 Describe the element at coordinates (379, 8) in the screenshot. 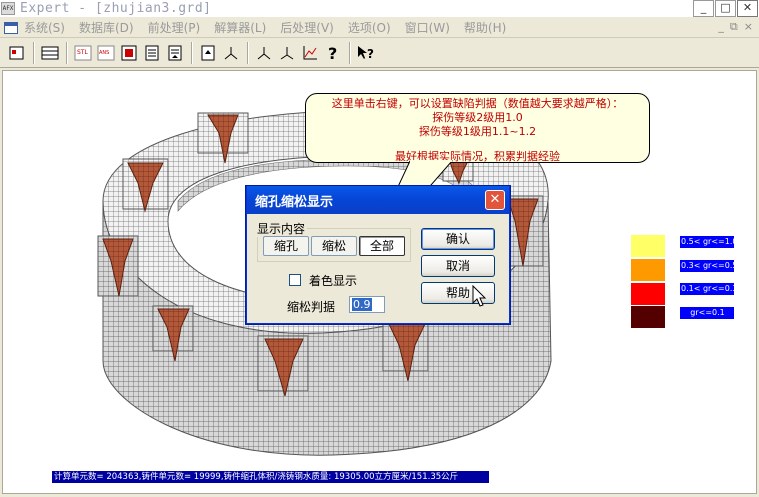

I see `title-bar: AFX Expert - [zhujian3.grd] _ □ ✕` at that location.